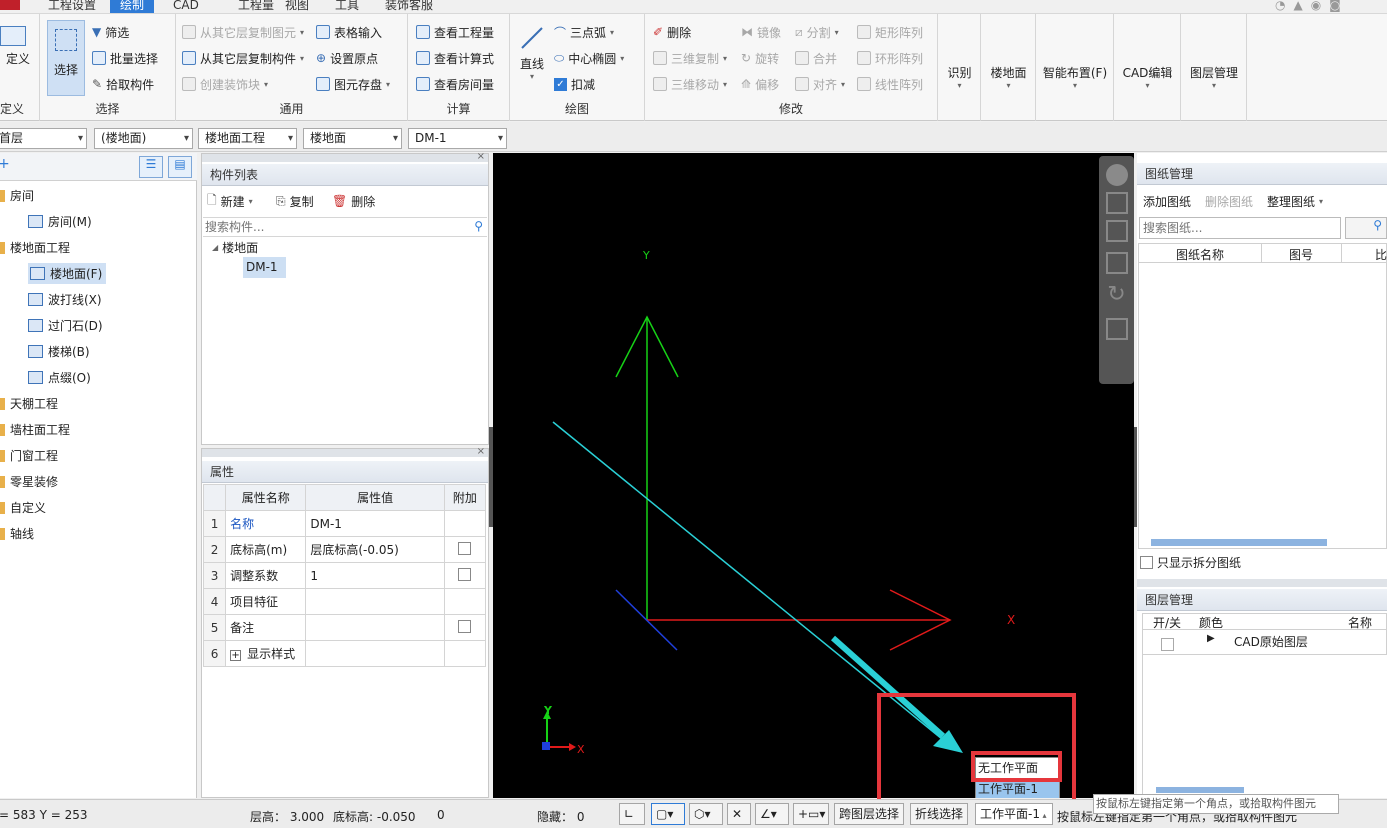 Image resolution: width=1387 pixels, height=828 pixels. What do you see at coordinates (811, 814) in the screenshot?
I see `dimension-button: +▭▾` at bounding box center [811, 814].